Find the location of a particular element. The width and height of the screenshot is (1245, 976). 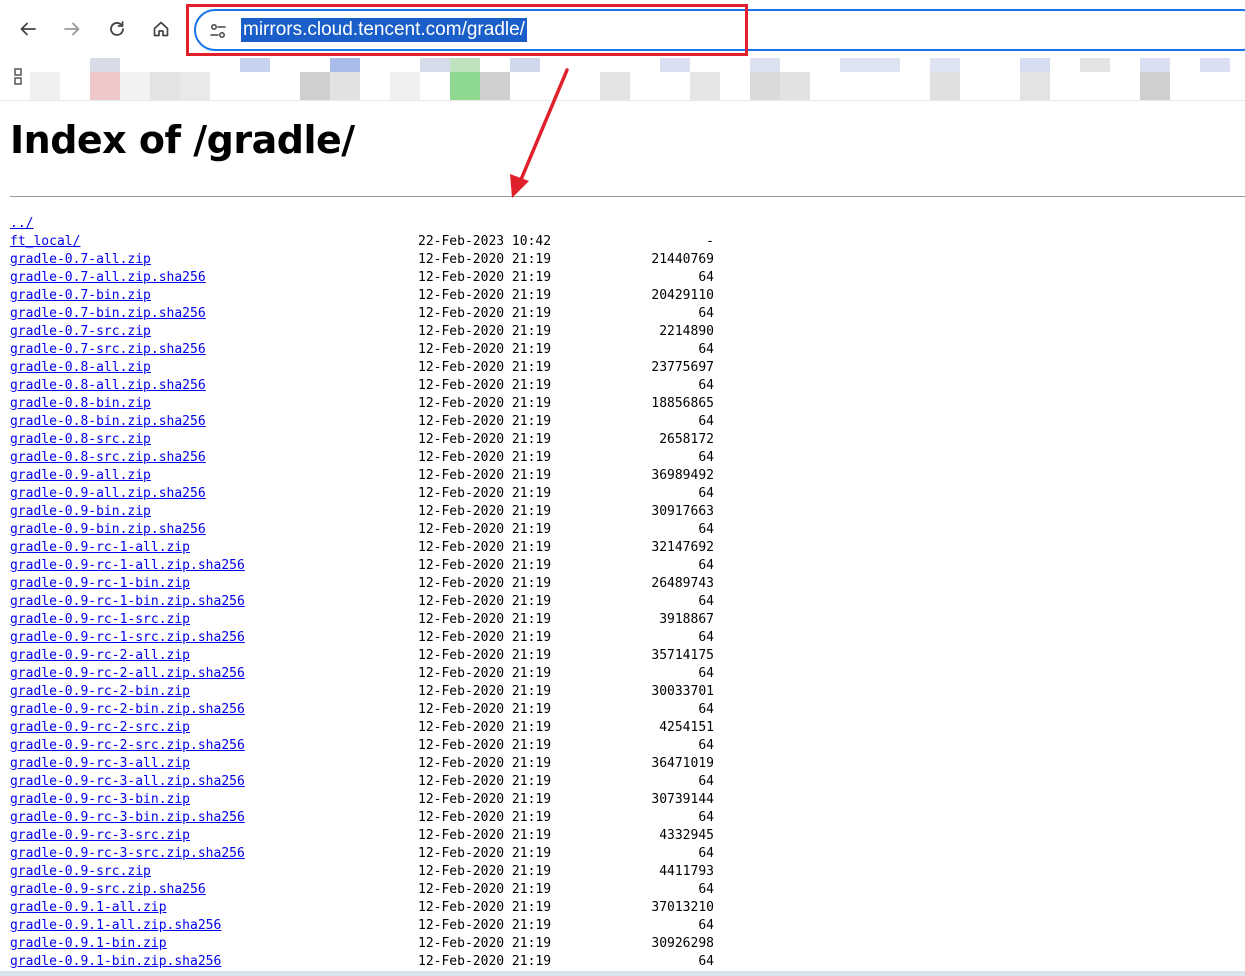

file-link: gradle-0.8-bin.zip.sha256 is located at coordinates (108, 422).